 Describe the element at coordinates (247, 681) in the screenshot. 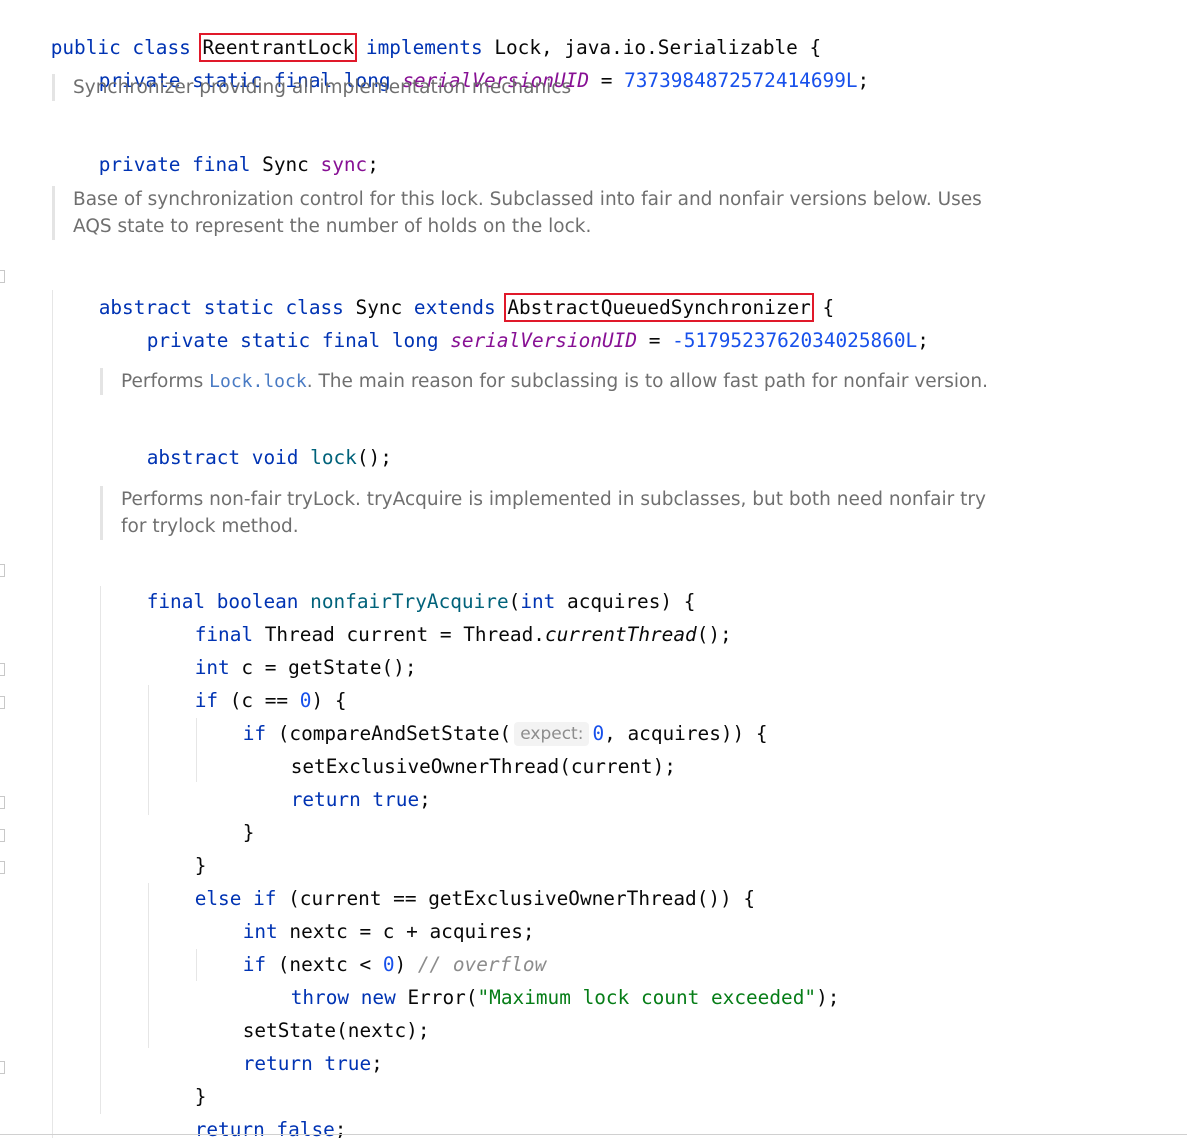

I see `code-line: if (c == 0) {` at that location.